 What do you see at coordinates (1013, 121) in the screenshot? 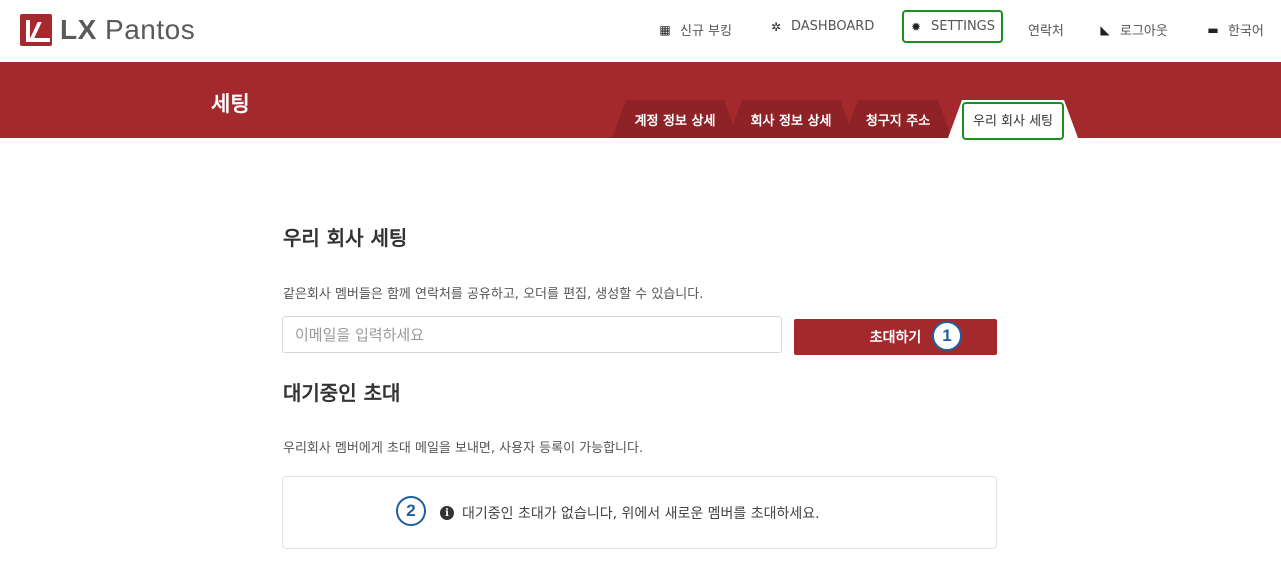
I see `active-tab-highlight` at bounding box center [1013, 121].